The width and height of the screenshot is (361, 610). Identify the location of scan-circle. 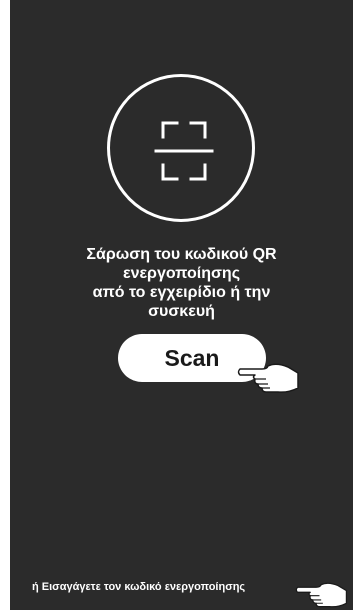
(181, 148).